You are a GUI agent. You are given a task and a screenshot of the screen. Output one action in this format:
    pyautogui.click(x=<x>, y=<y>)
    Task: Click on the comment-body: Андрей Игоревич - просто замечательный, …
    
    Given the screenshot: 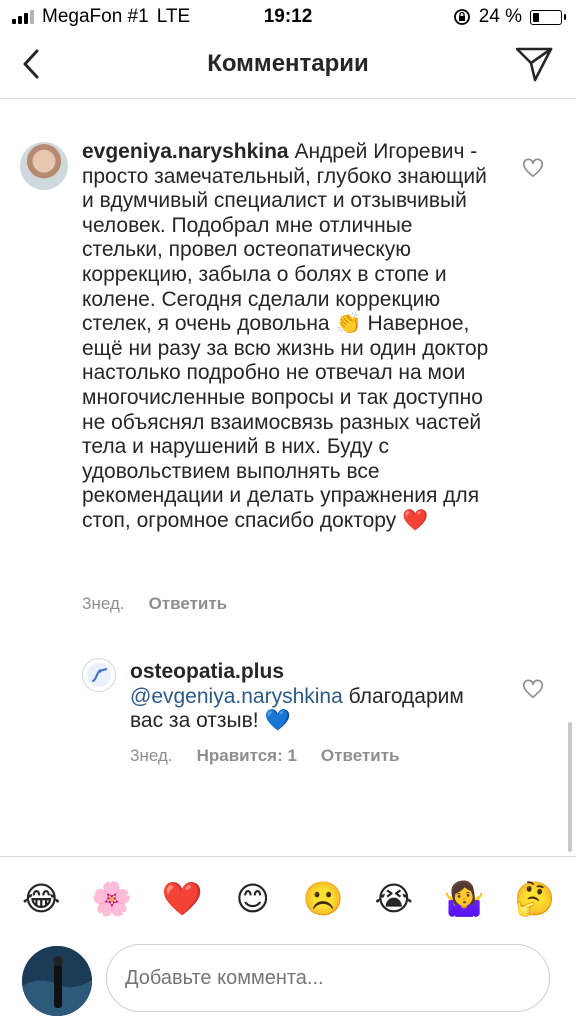 What is the action you would take?
    pyautogui.click(x=284, y=238)
    